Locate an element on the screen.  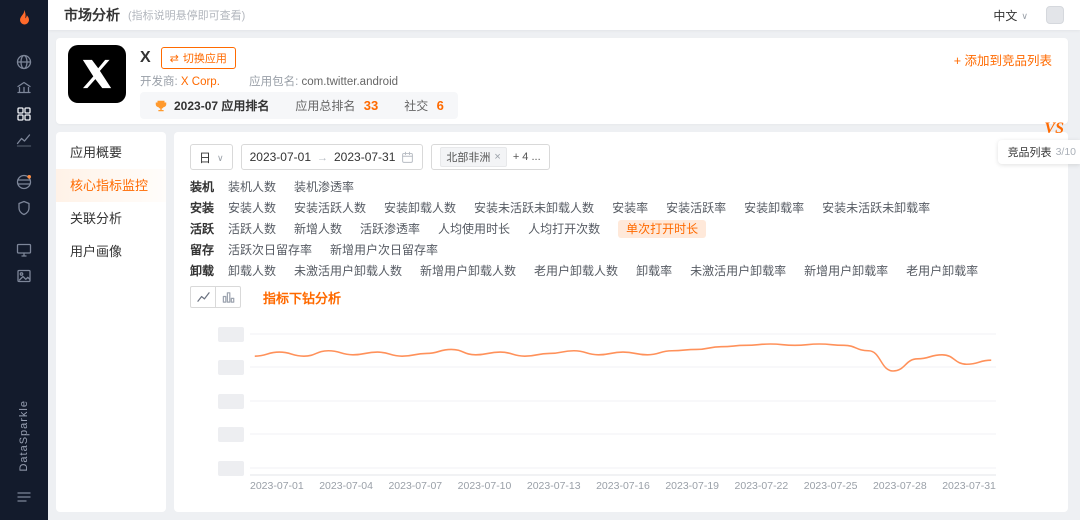
rank-period: 2023-07 应用排名 is located at coordinates (211, 105).